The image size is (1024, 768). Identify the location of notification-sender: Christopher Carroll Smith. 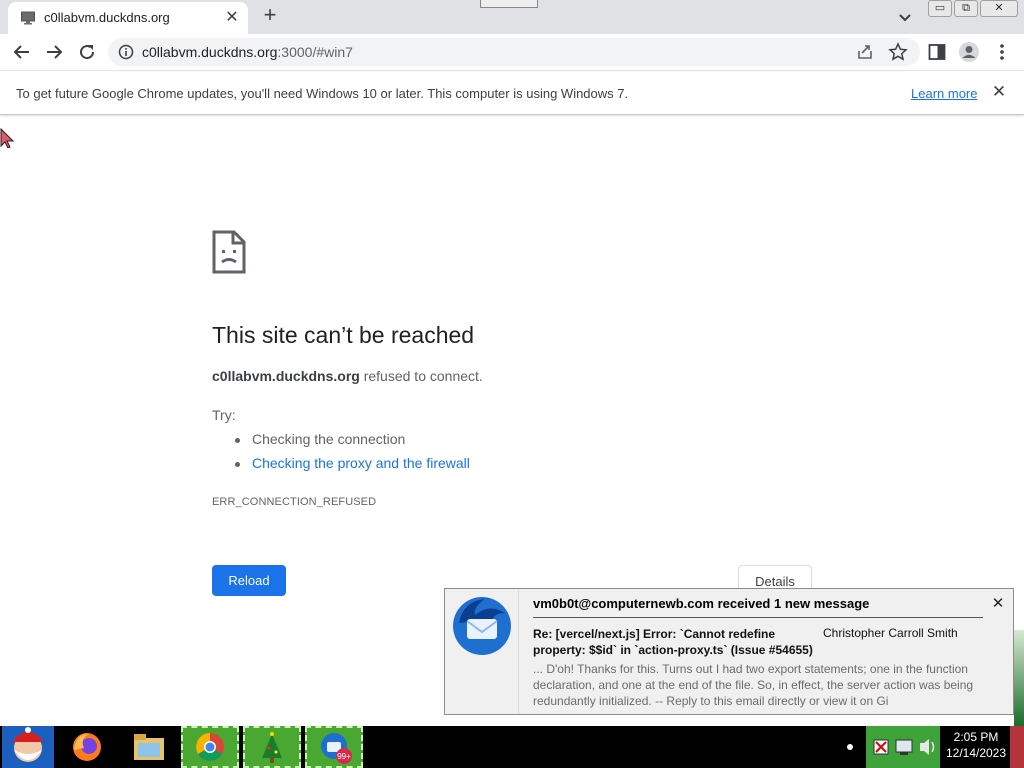
(890, 633).